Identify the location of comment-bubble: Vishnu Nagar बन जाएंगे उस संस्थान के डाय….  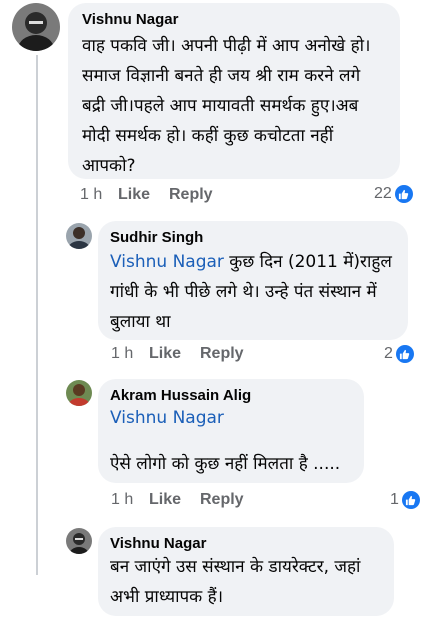
(246, 571).